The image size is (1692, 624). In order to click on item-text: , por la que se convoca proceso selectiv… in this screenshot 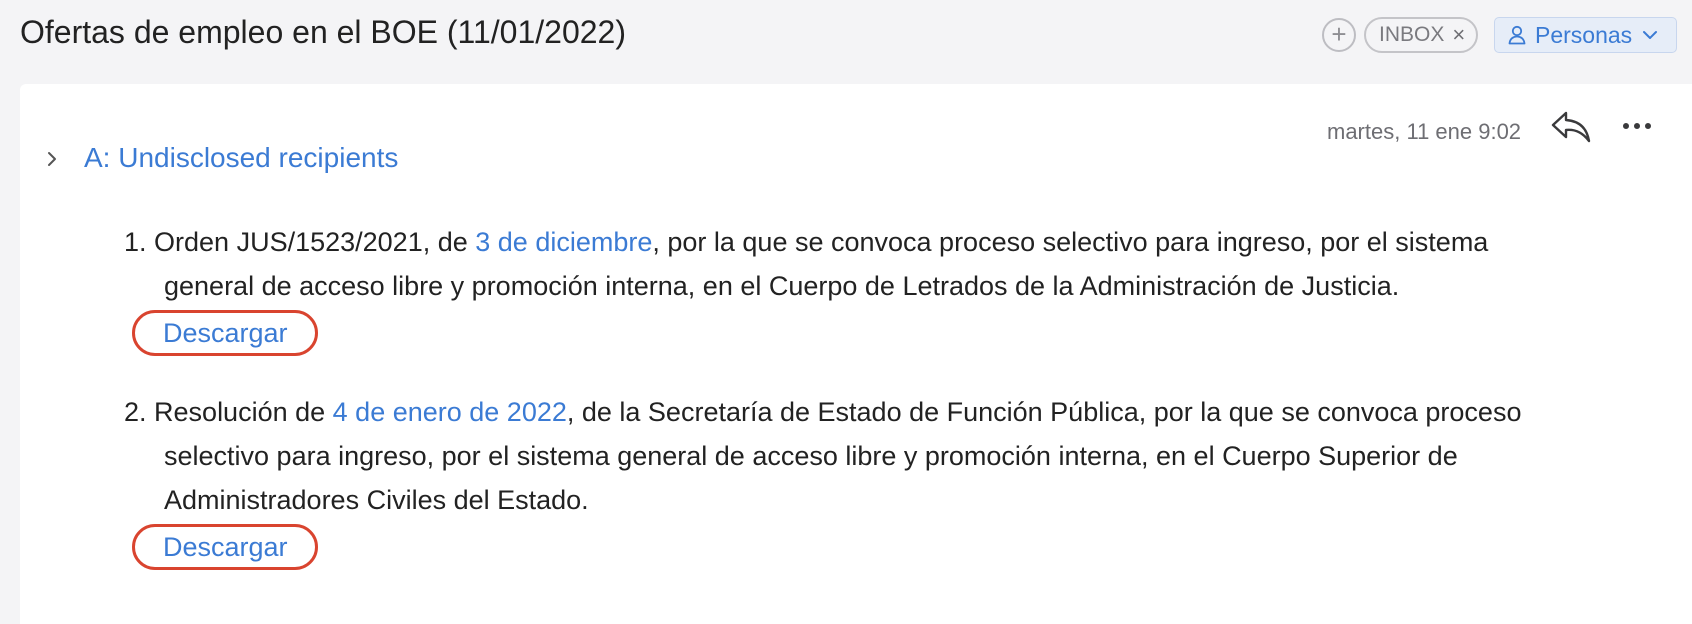, I will do `click(1070, 242)`.